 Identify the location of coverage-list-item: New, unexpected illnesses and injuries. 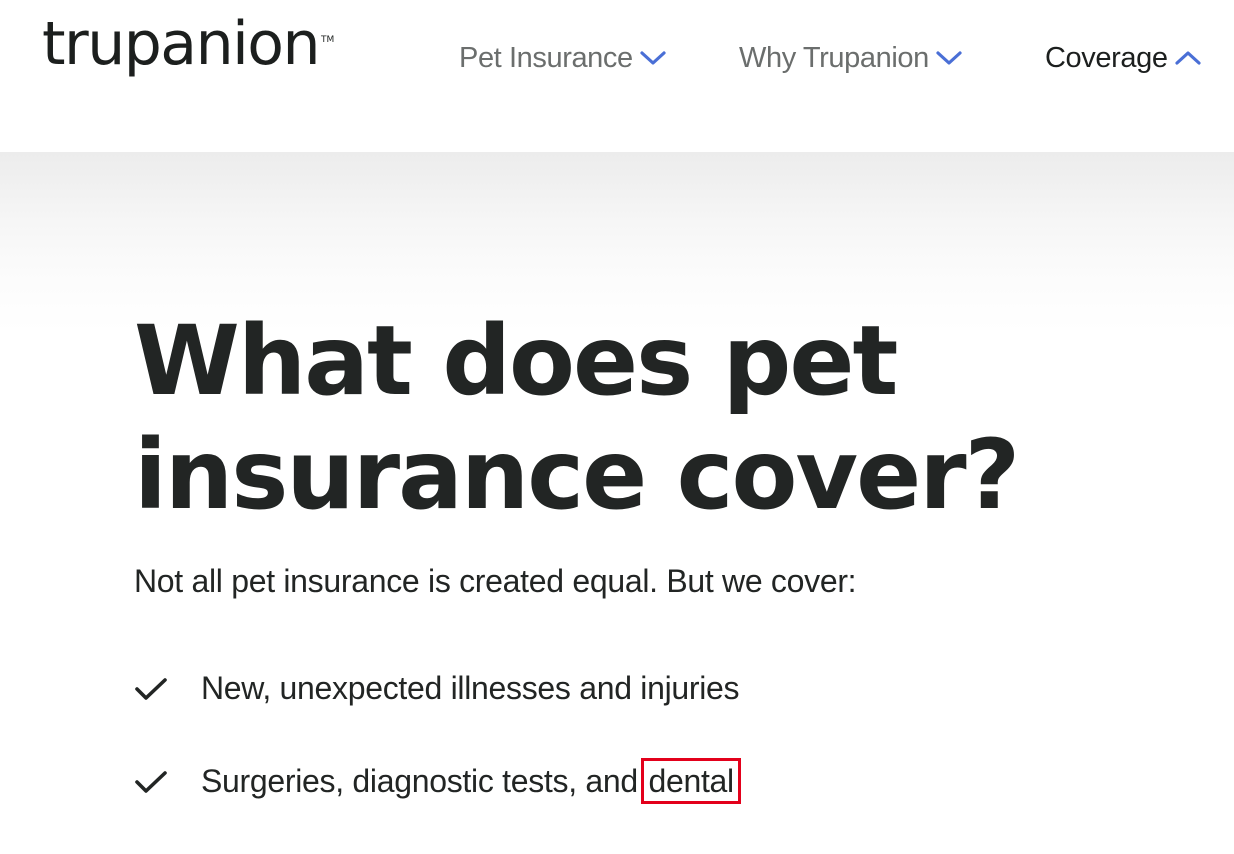
(437, 688).